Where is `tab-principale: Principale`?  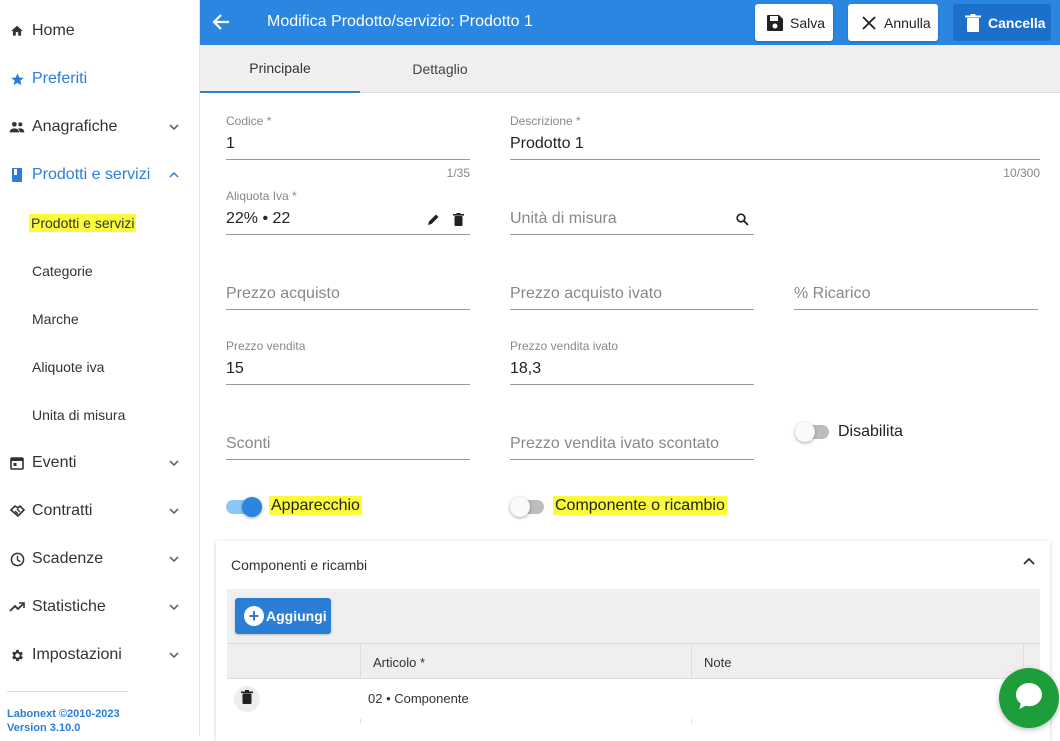 tab-principale: Principale is located at coordinates (280, 69).